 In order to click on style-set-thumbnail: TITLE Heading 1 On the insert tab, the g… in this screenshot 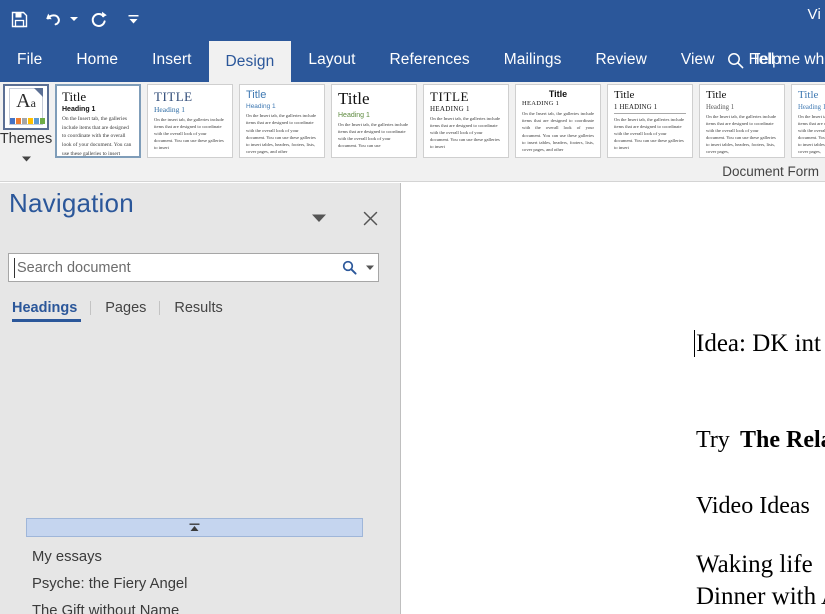, I will do `click(190, 121)`.